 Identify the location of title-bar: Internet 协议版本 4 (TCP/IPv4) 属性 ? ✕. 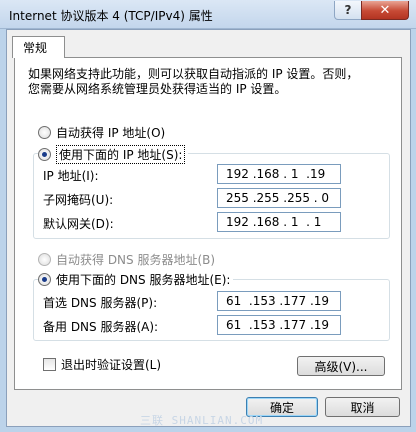
(208, 14).